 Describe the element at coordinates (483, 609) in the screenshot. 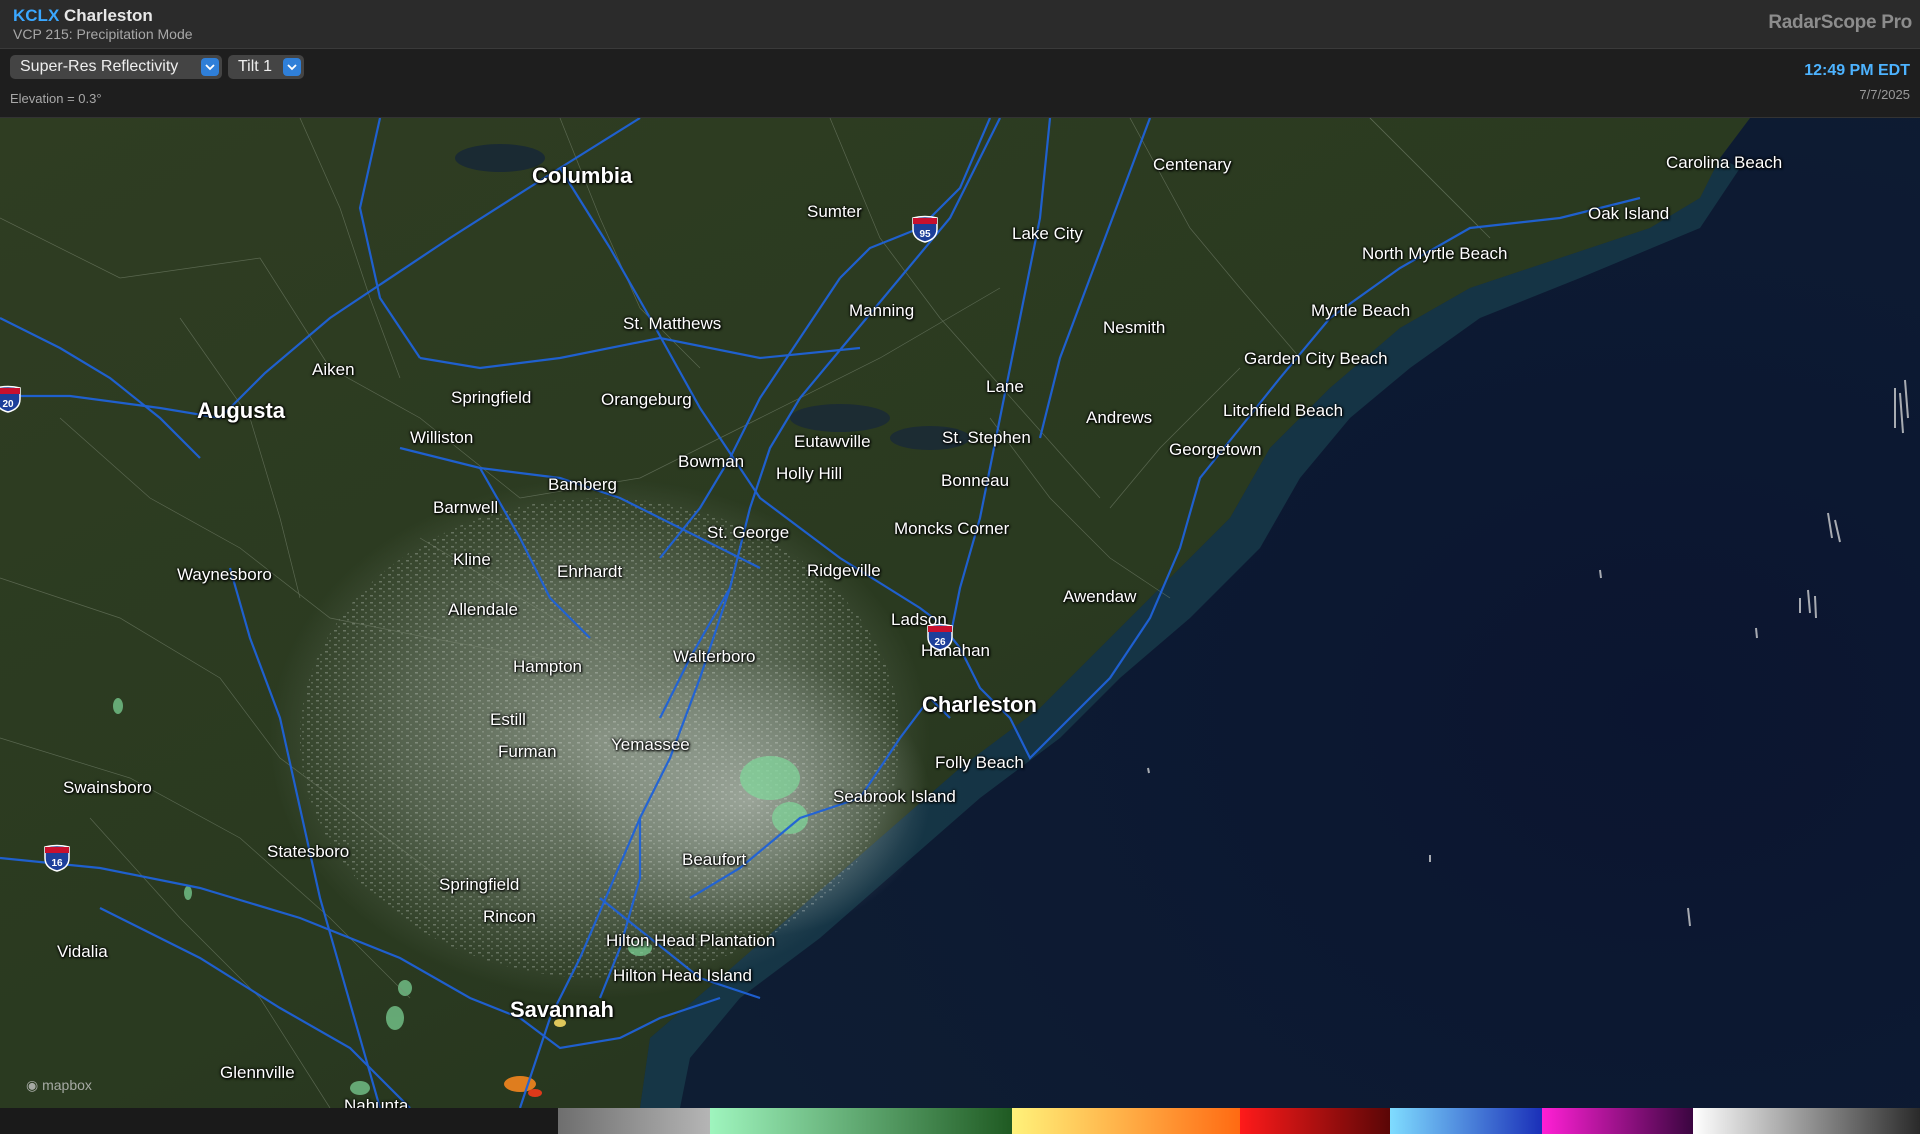

I see `city-label: Allendale` at that location.